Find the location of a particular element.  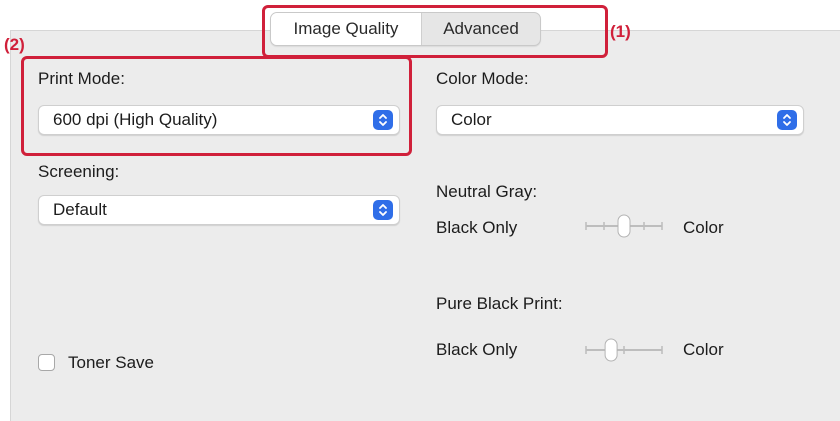

neutral-gray-slider is located at coordinates (624, 226).